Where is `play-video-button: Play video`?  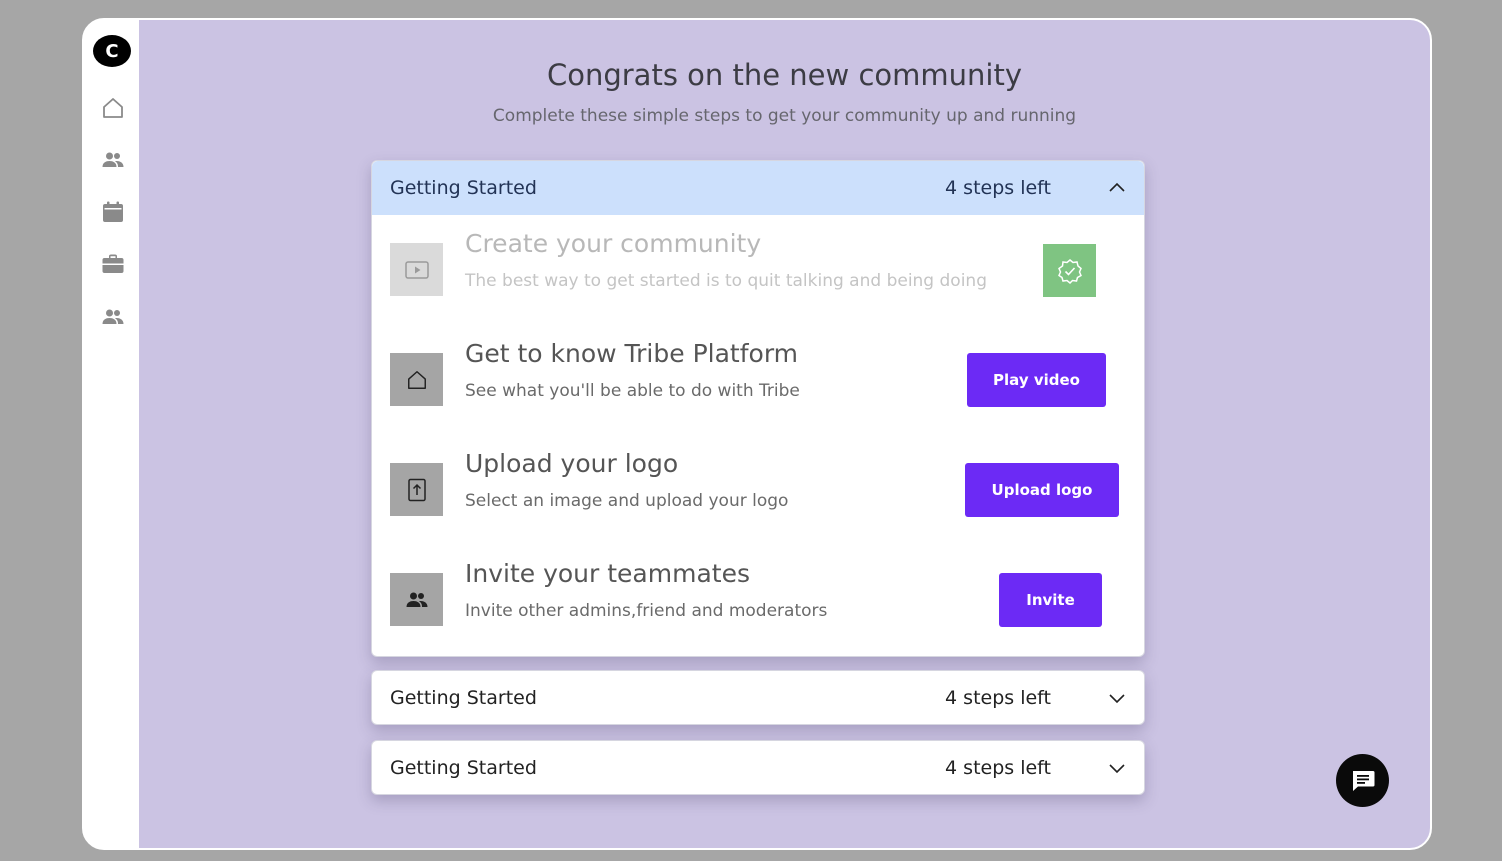 play-video-button: Play video is located at coordinates (1036, 380).